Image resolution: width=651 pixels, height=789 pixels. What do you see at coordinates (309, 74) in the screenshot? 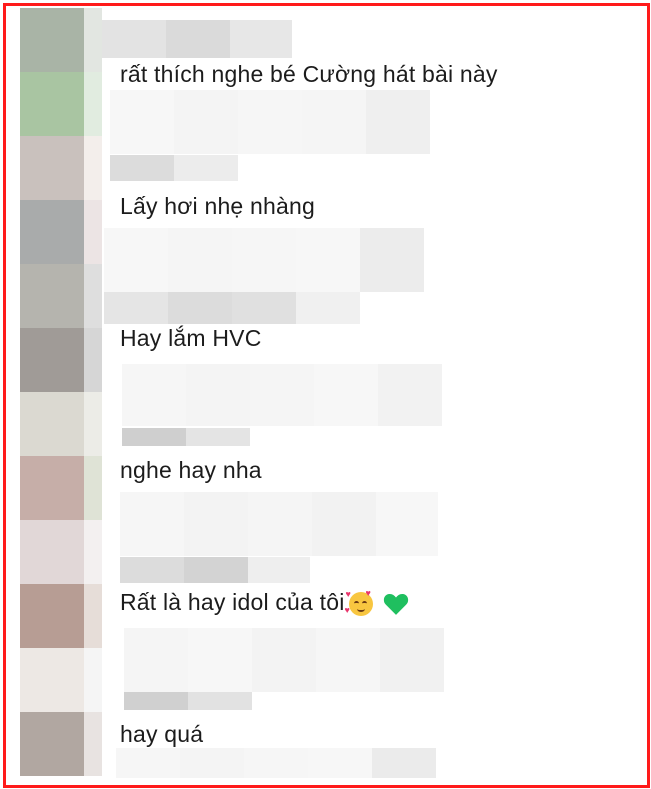
I see `comment-text: rất thích nghe bé Cường hát bài này` at bounding box center [309, 74].